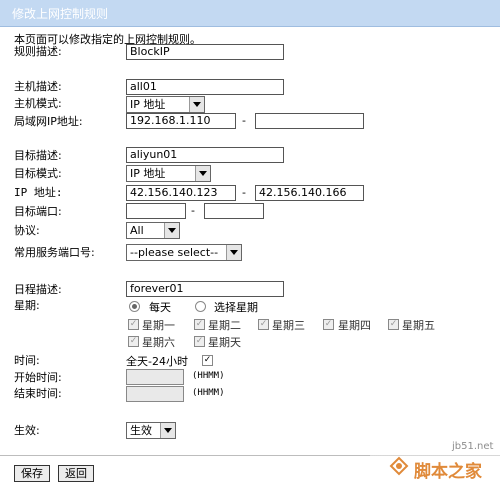  Describe the element at coordinates (48, 121) in the screenshot. I see `host-ip-label: 局域网IP地址:` at that location.